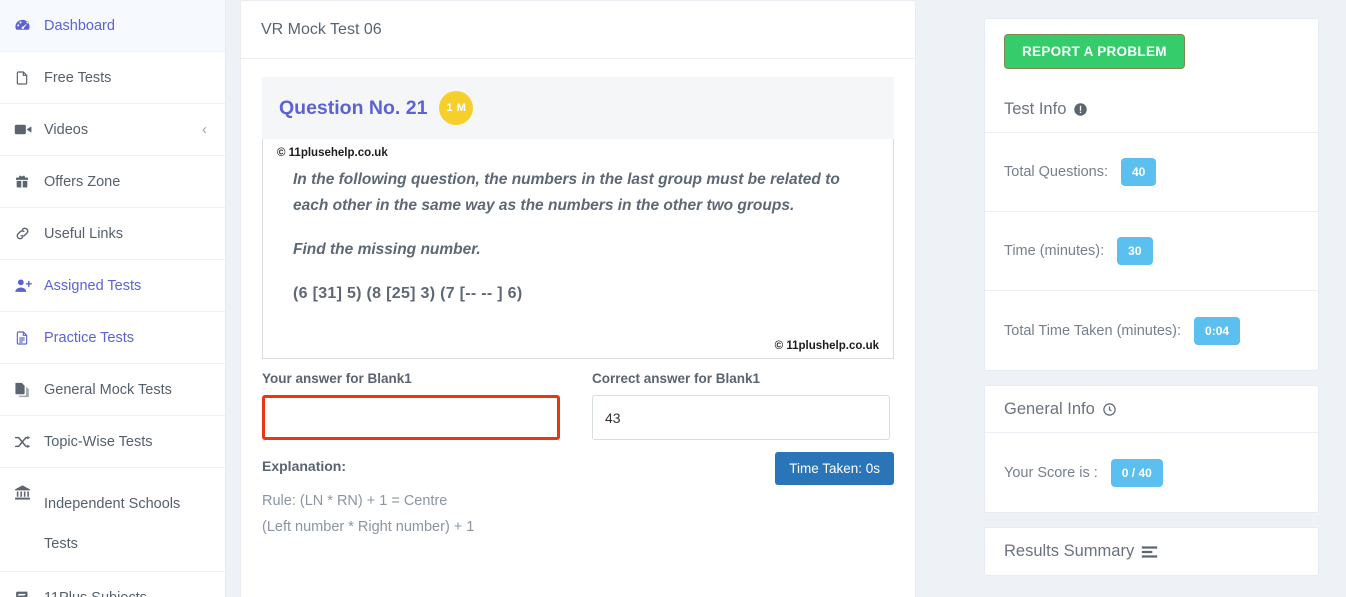  I want to click on correct-answer-group: Correct answer for Blank1, so click(741, 405).